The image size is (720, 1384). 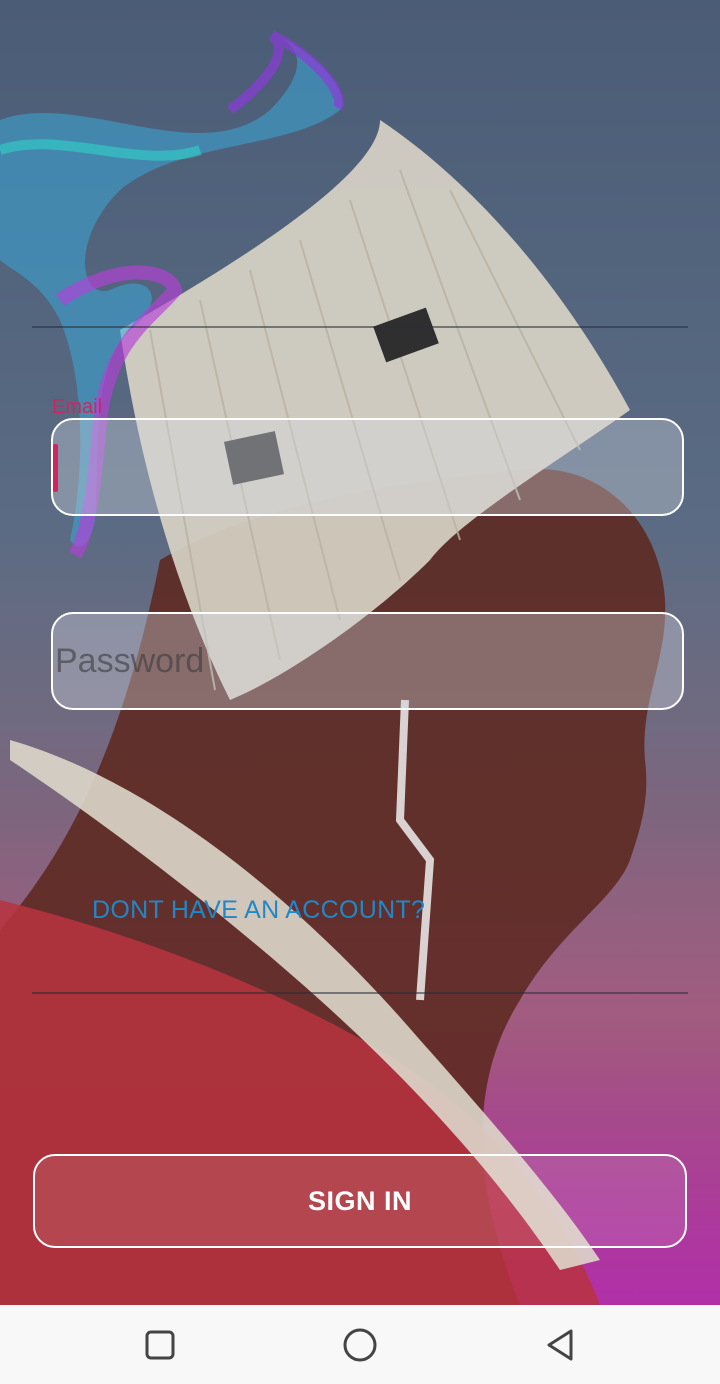 What do you see at coordinates (560, 1345) in the screenshot?
I see `back-icon` at bounding box center [560, 1345].